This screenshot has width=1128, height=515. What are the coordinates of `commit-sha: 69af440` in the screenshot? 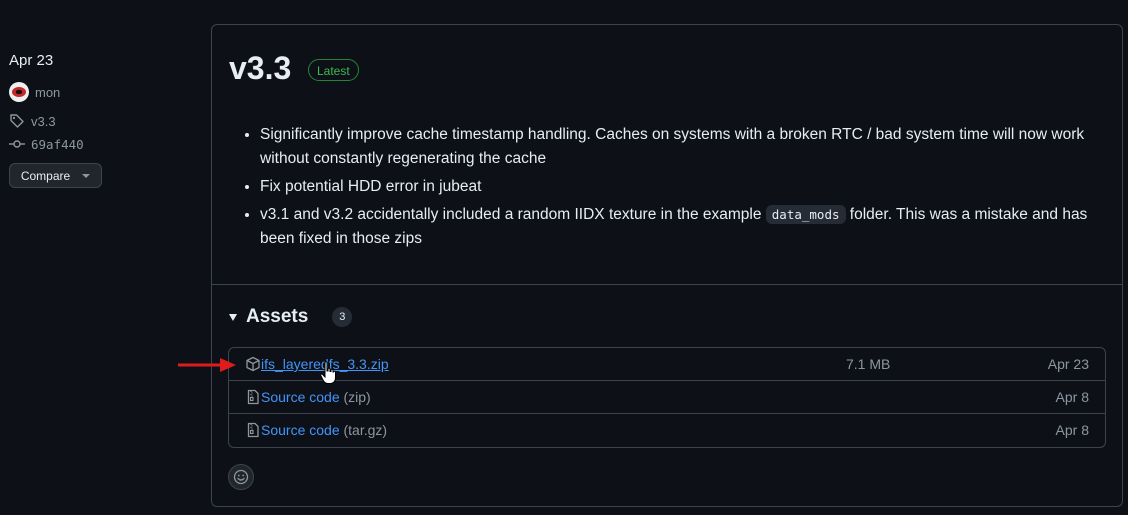 It's located at (57, 144).